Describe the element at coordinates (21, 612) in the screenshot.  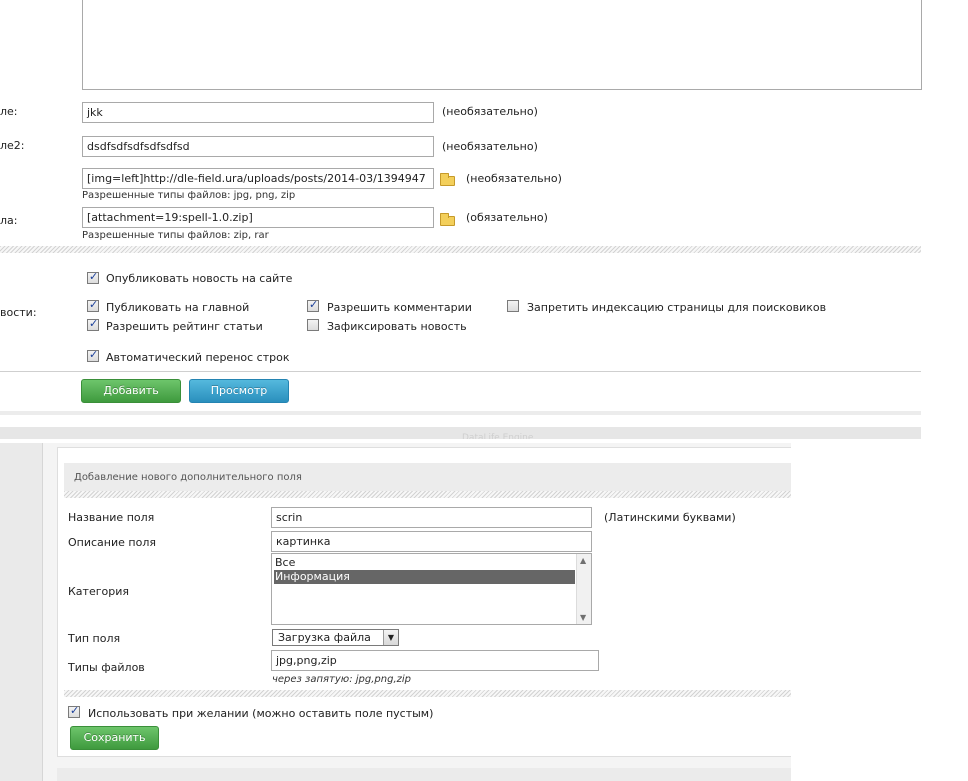
I see `left-gutter` at that location.